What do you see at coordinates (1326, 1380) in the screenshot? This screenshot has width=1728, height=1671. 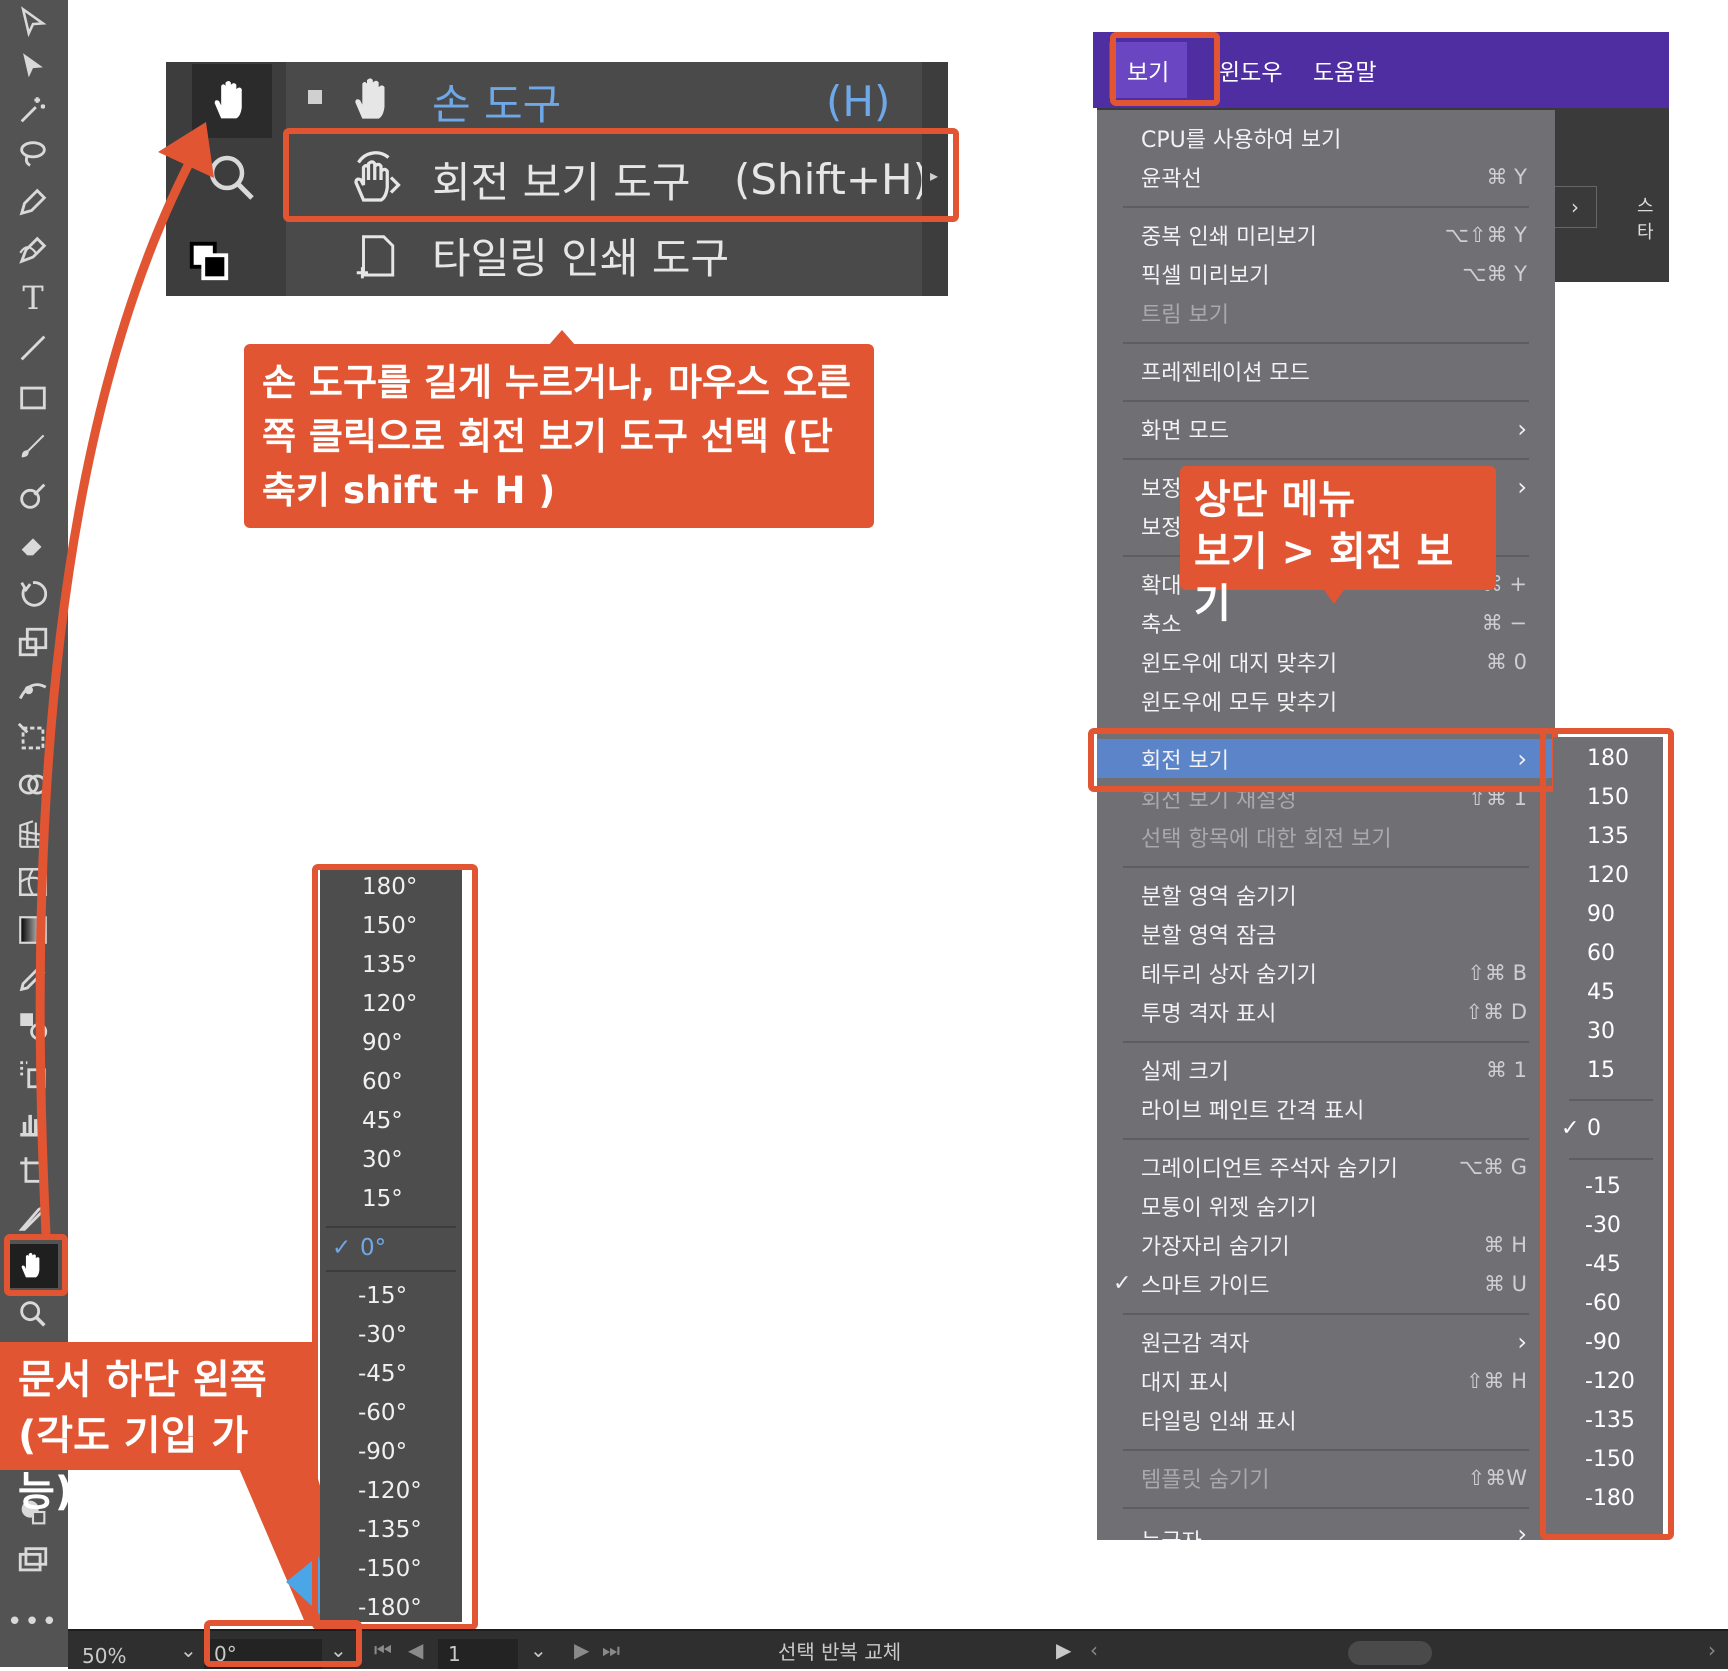 I see `menu-item: 대지 표시 ⇧⌘ H` at bounding box center [1326, 1380].